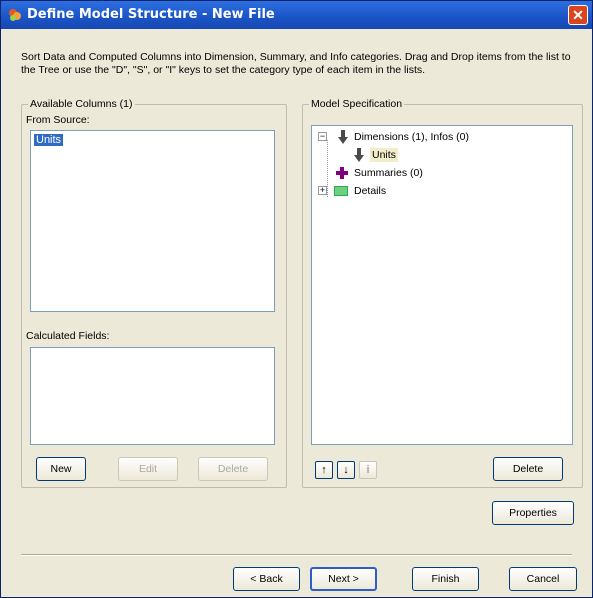 The image size is (593, 598). What do you see at coordinates (528, 469) in the screenshot?
I see `delete-button-right: Delete` at bounding box center [528, 469].